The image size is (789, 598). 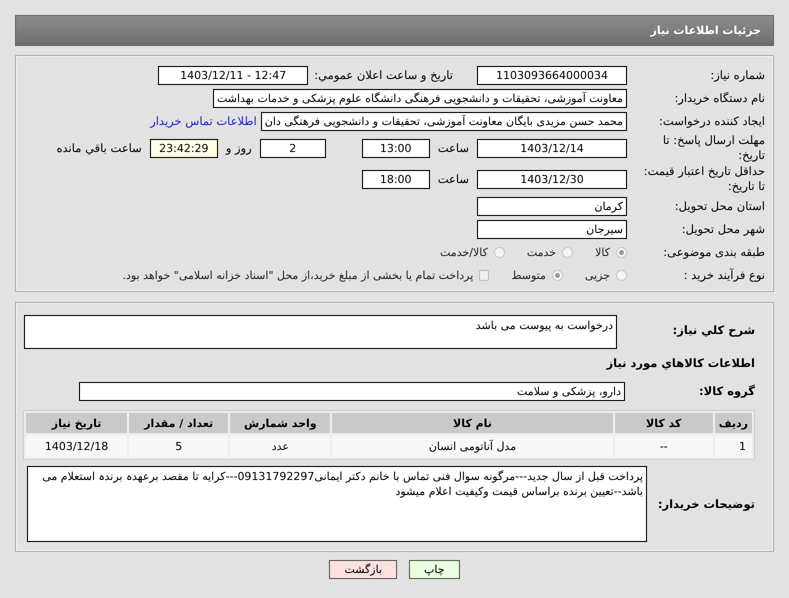 What do you see at coordinates (320, 332) in the screenshot?
I see `text-area: درخواست به پیوست می باشد` at bounding box center [320, 332].